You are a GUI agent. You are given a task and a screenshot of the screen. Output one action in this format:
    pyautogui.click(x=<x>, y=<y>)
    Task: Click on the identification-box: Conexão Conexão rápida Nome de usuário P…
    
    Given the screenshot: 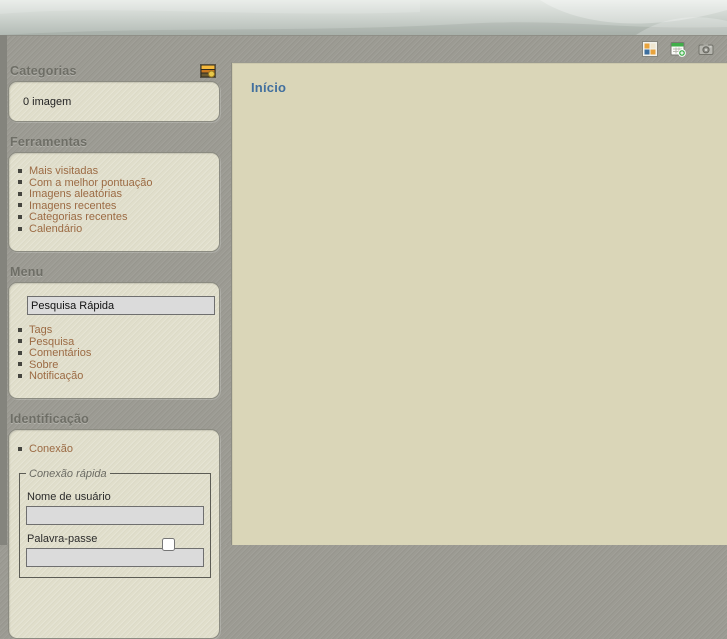 What is the action you would take?
    pyautogui.click(x=114, y=534)
    